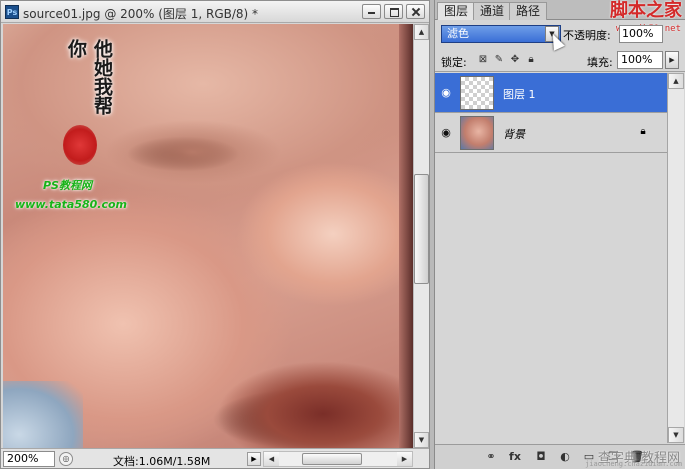  I want to click on maximize-button, so click(393, 11).